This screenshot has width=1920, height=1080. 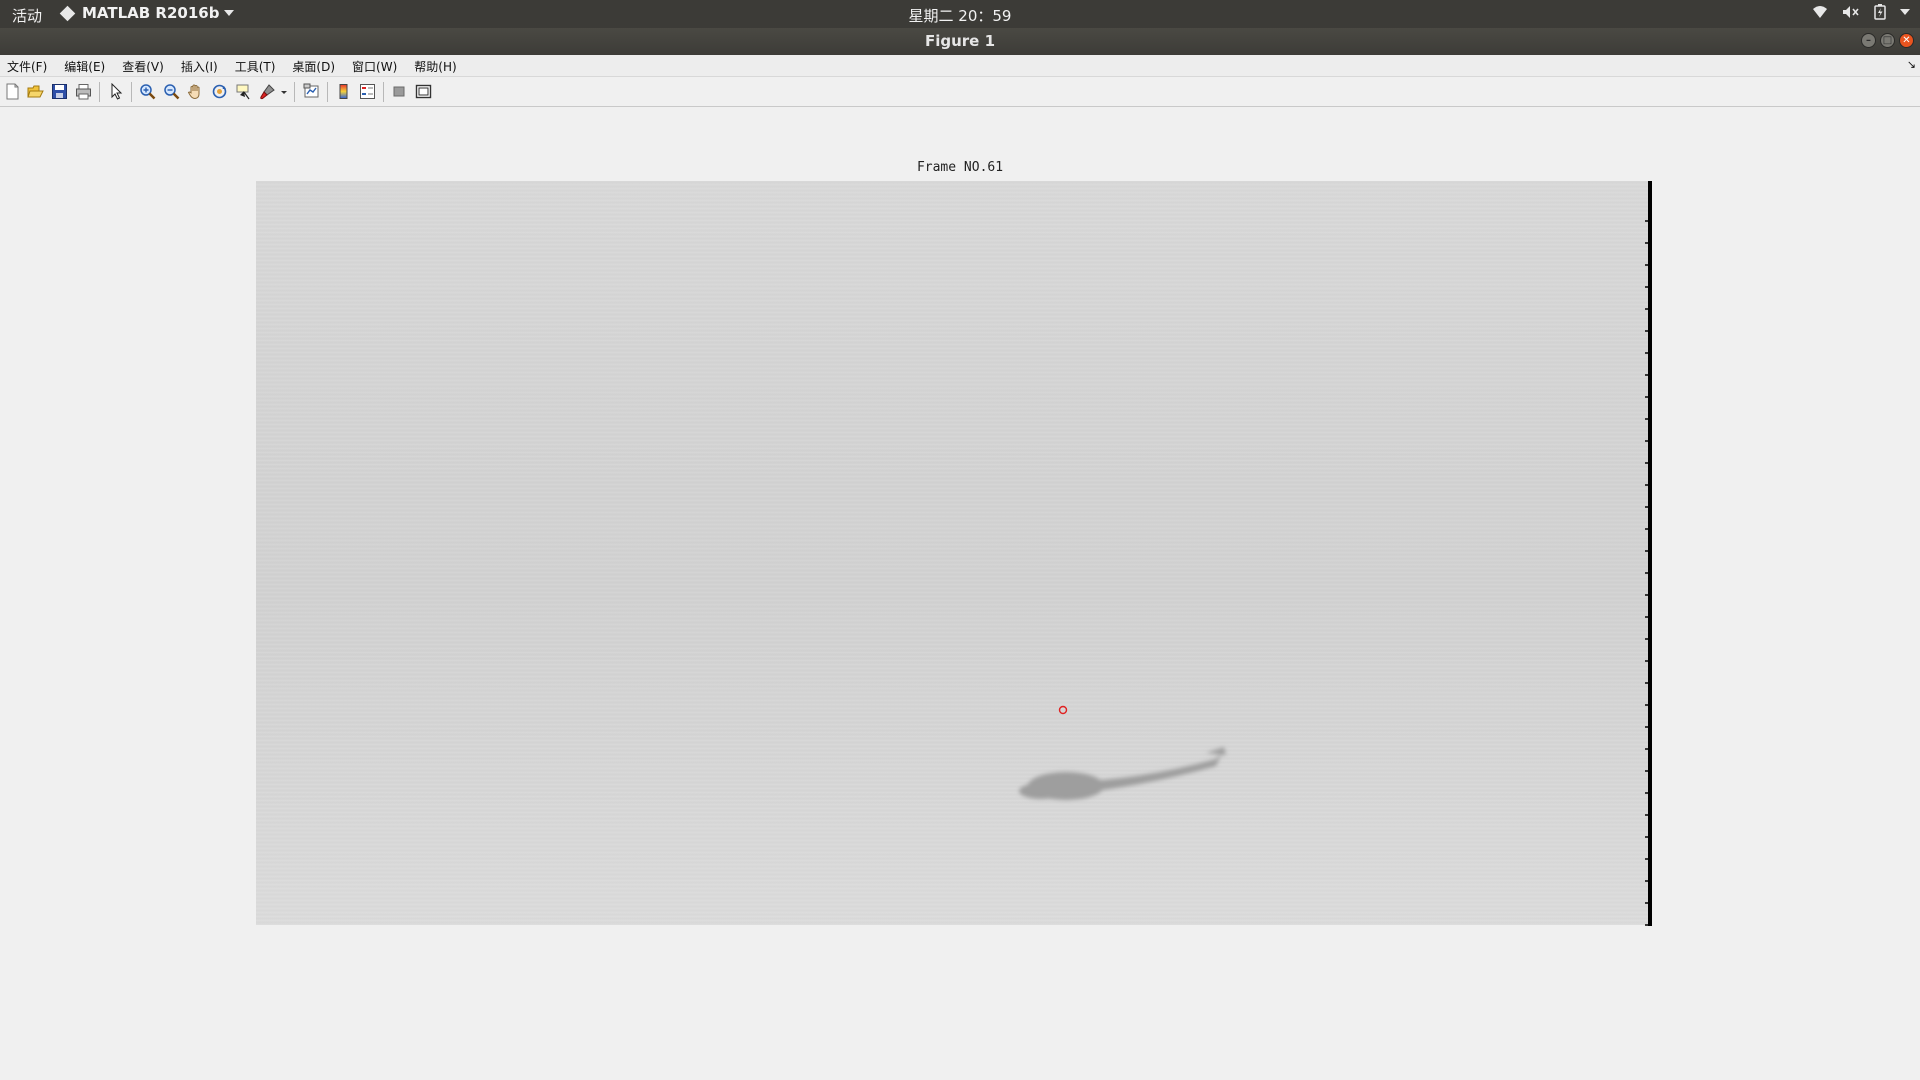 What do you see at coordinates (1820, 12) in the screenshot?
I see `wifi-icon` at bounding box center [1820, 12].